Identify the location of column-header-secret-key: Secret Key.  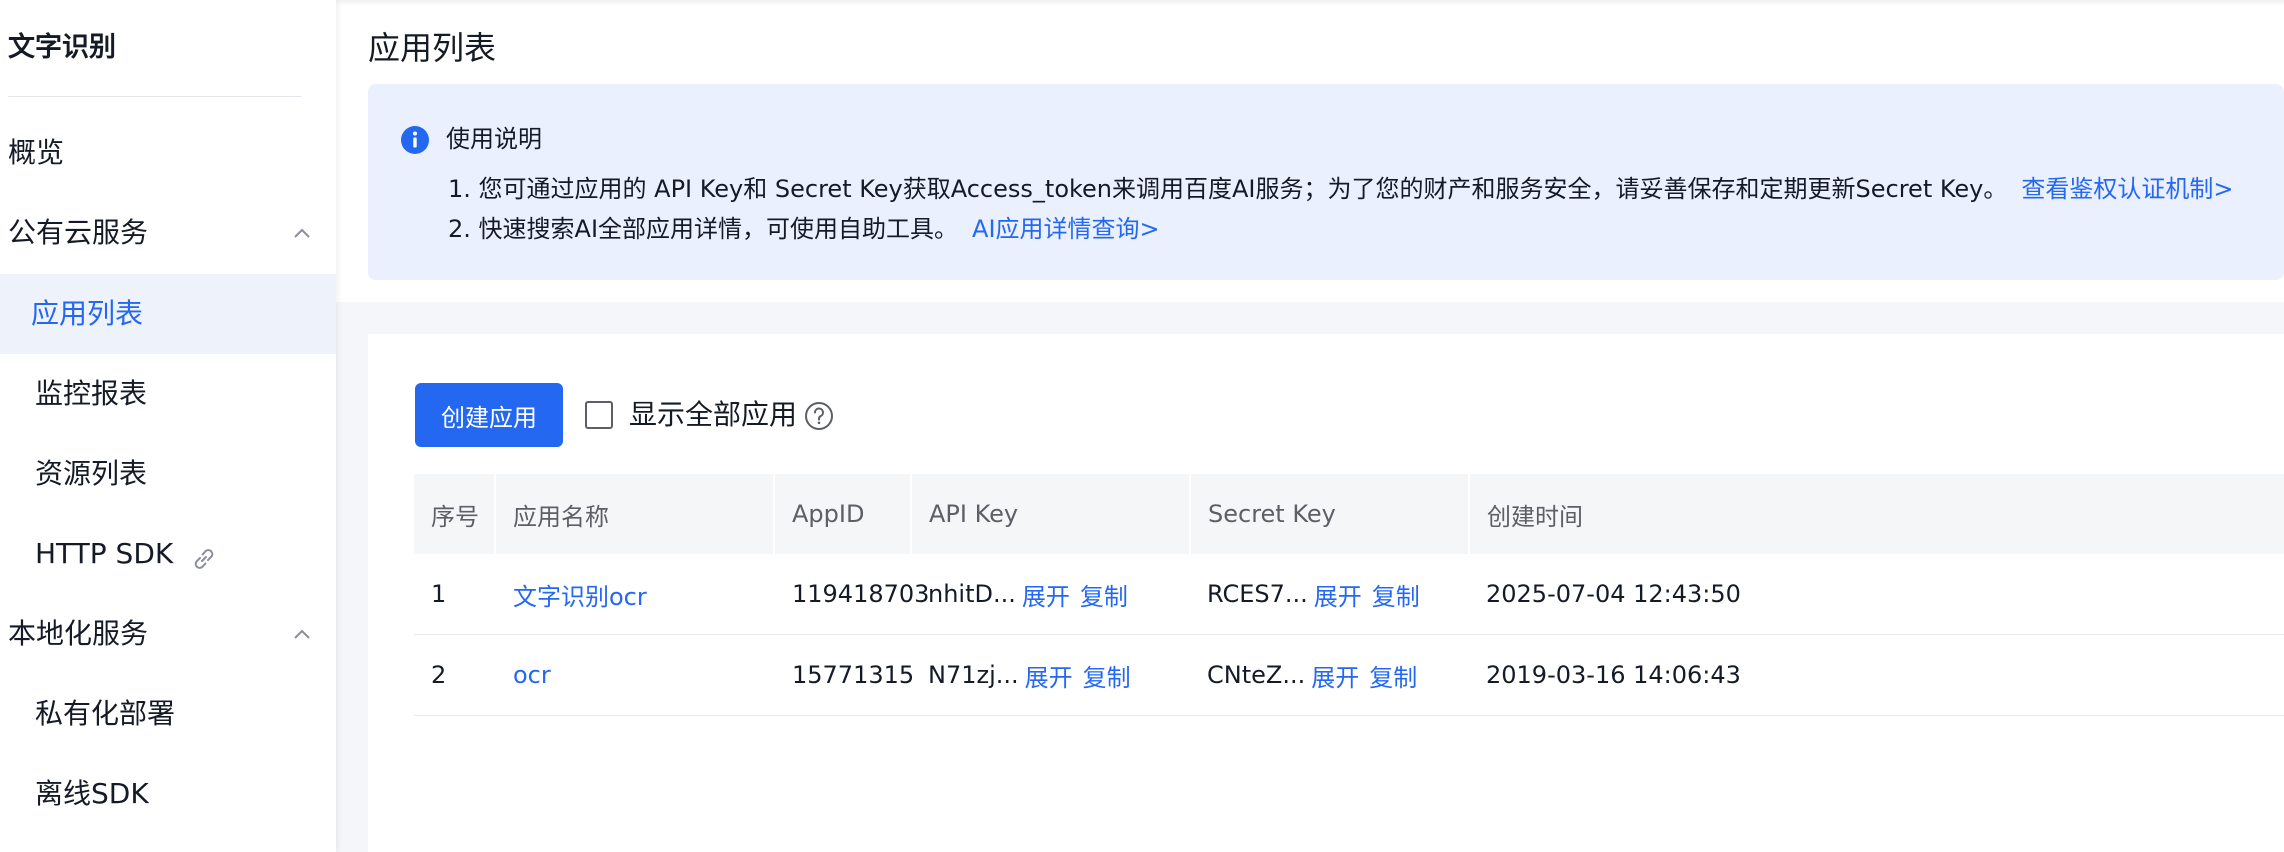
(1272, 514).